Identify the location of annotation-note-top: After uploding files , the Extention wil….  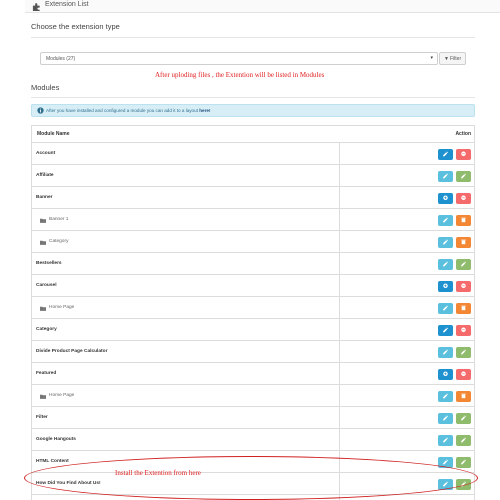
(240, 75).